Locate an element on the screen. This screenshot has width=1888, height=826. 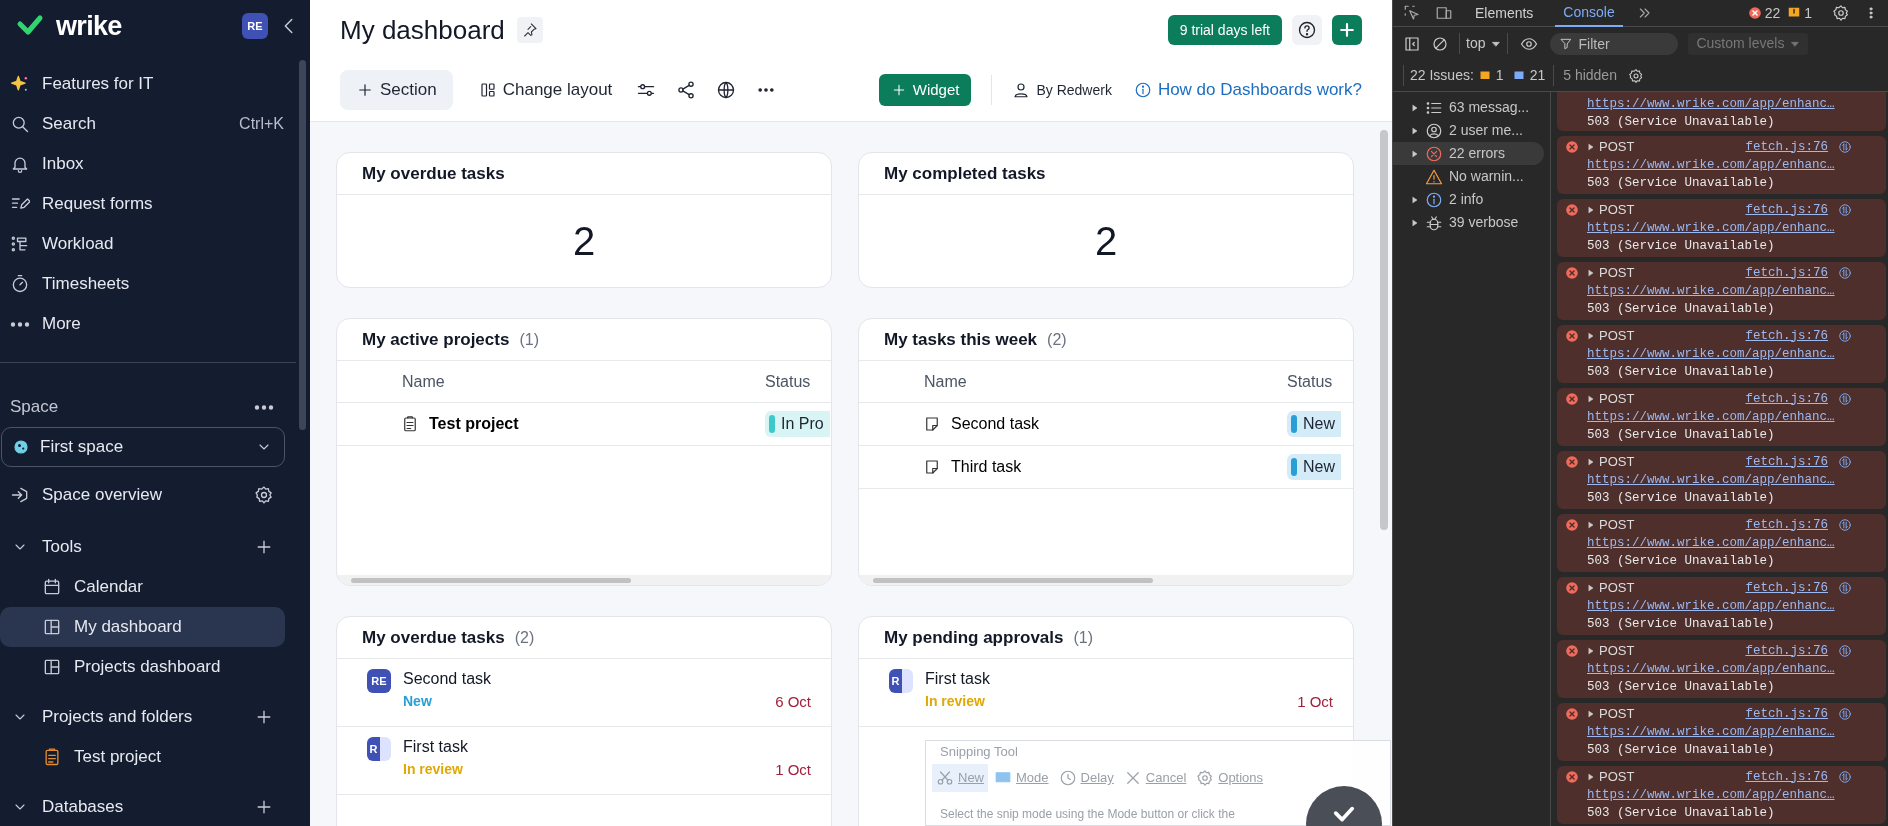
nav-item: Timesheets is located at coordinates (155, 284).